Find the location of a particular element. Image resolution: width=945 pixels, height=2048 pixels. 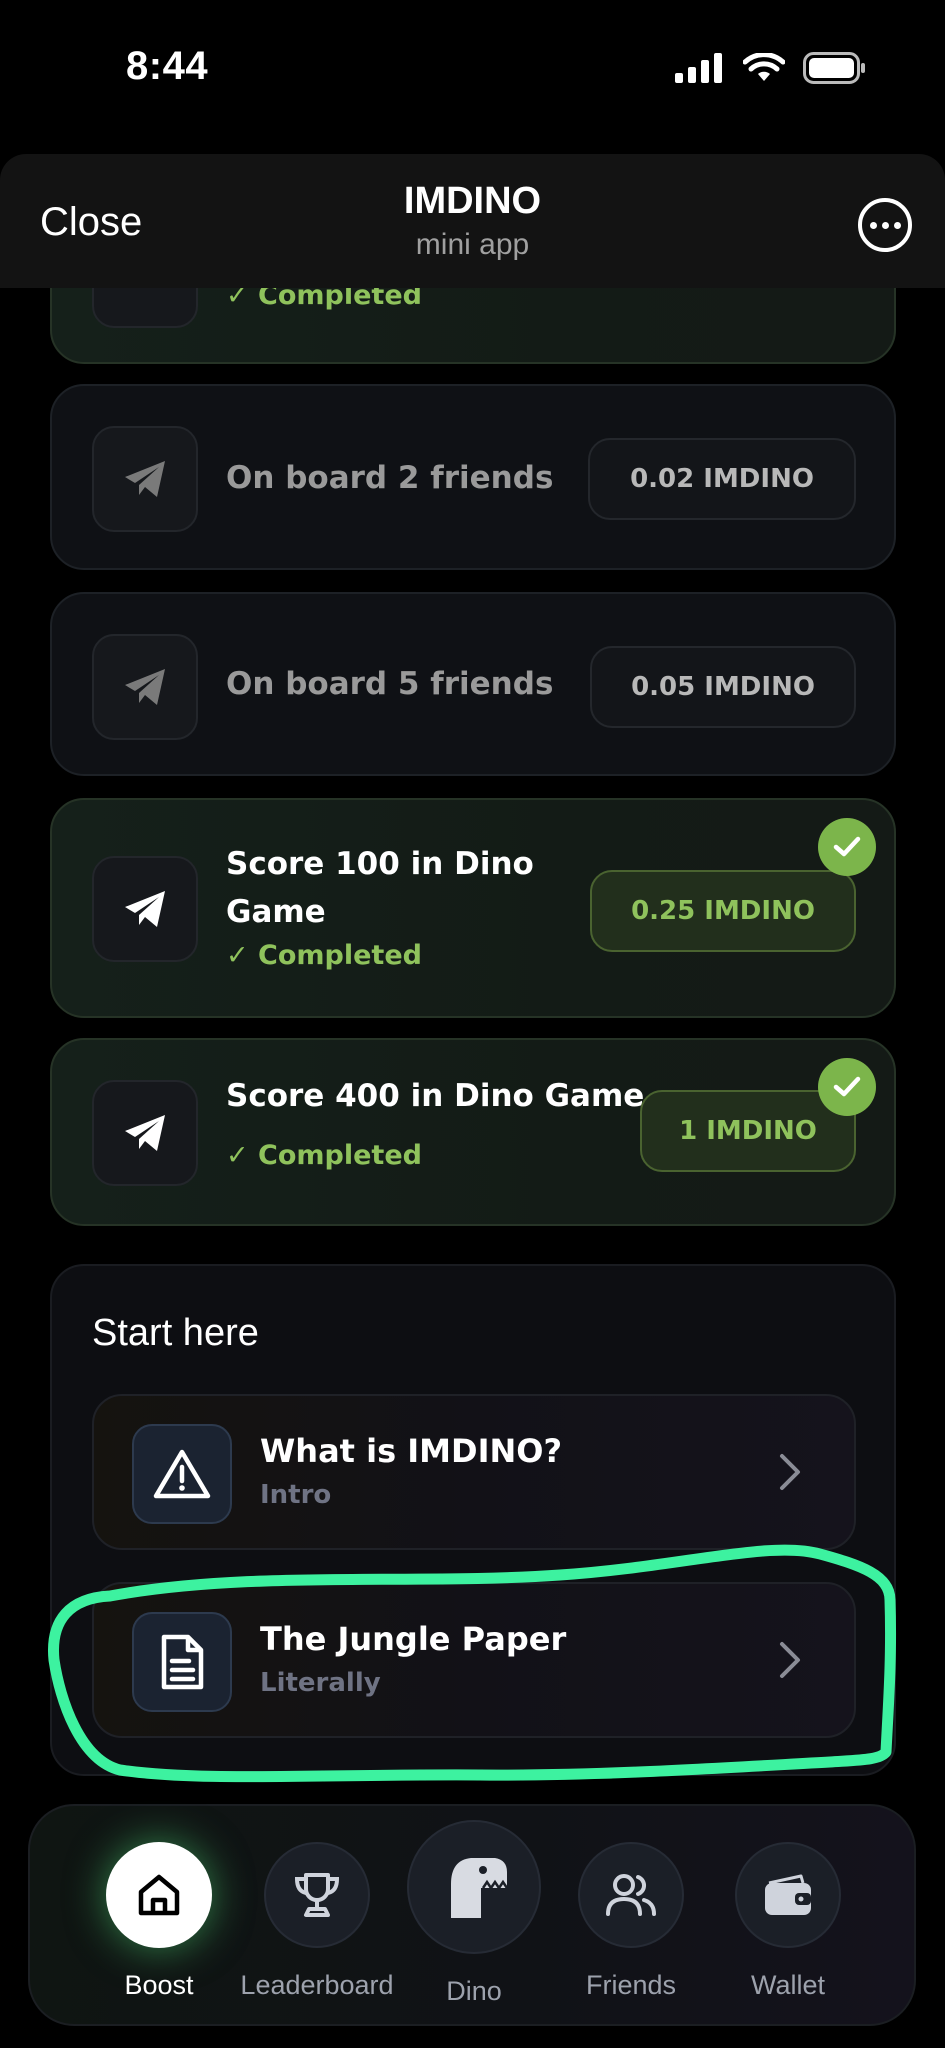

reward-button: 0.25 IMDINO is located at coordinates (723, 911).